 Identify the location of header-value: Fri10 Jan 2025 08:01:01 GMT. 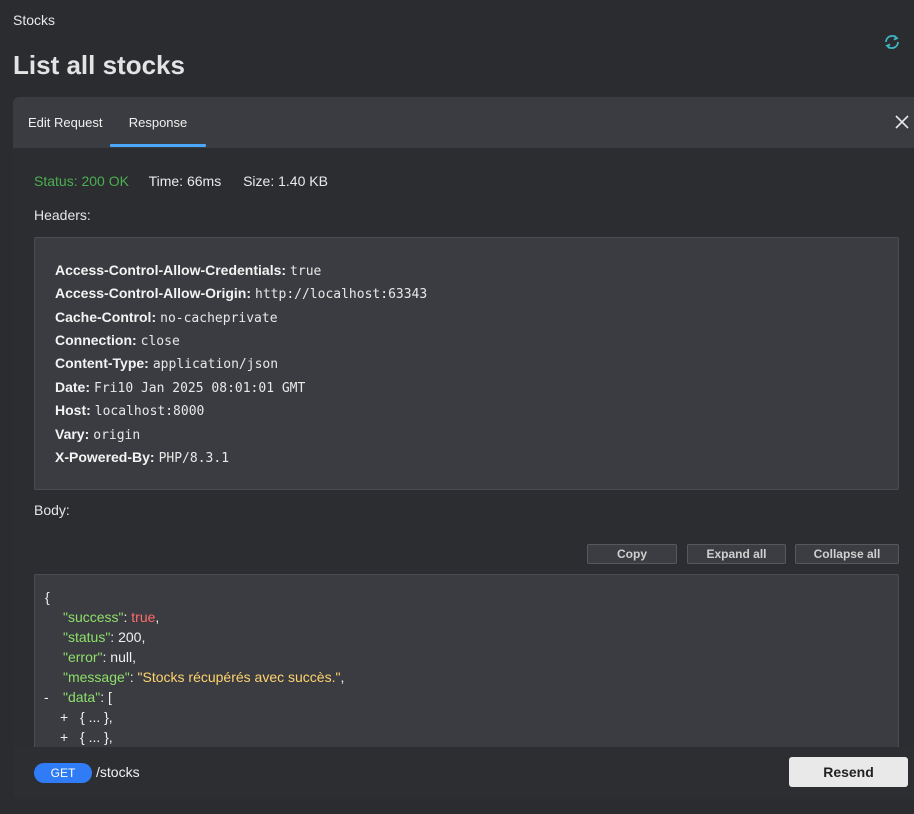
(200, 388).